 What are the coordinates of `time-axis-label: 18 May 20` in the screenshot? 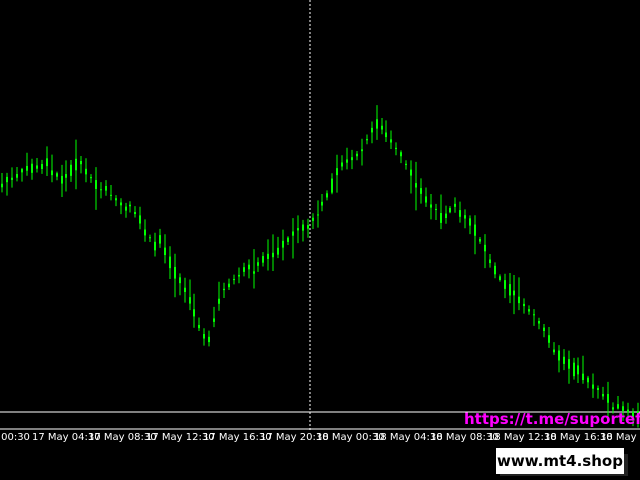 It's located at (620, 437).